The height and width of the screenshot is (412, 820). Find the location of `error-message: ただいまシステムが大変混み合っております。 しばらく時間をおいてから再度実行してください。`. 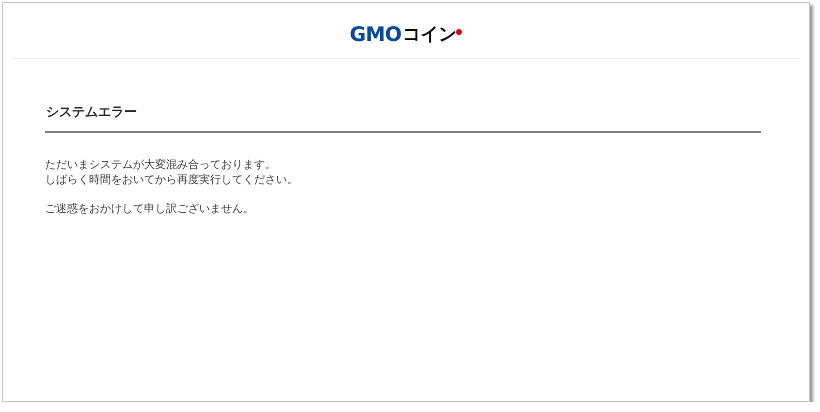

error-message: ただいまシステムが大変混み合っております。 しばらく時間をおいてから再度実行してください。 is located at coordinates (172, 172).